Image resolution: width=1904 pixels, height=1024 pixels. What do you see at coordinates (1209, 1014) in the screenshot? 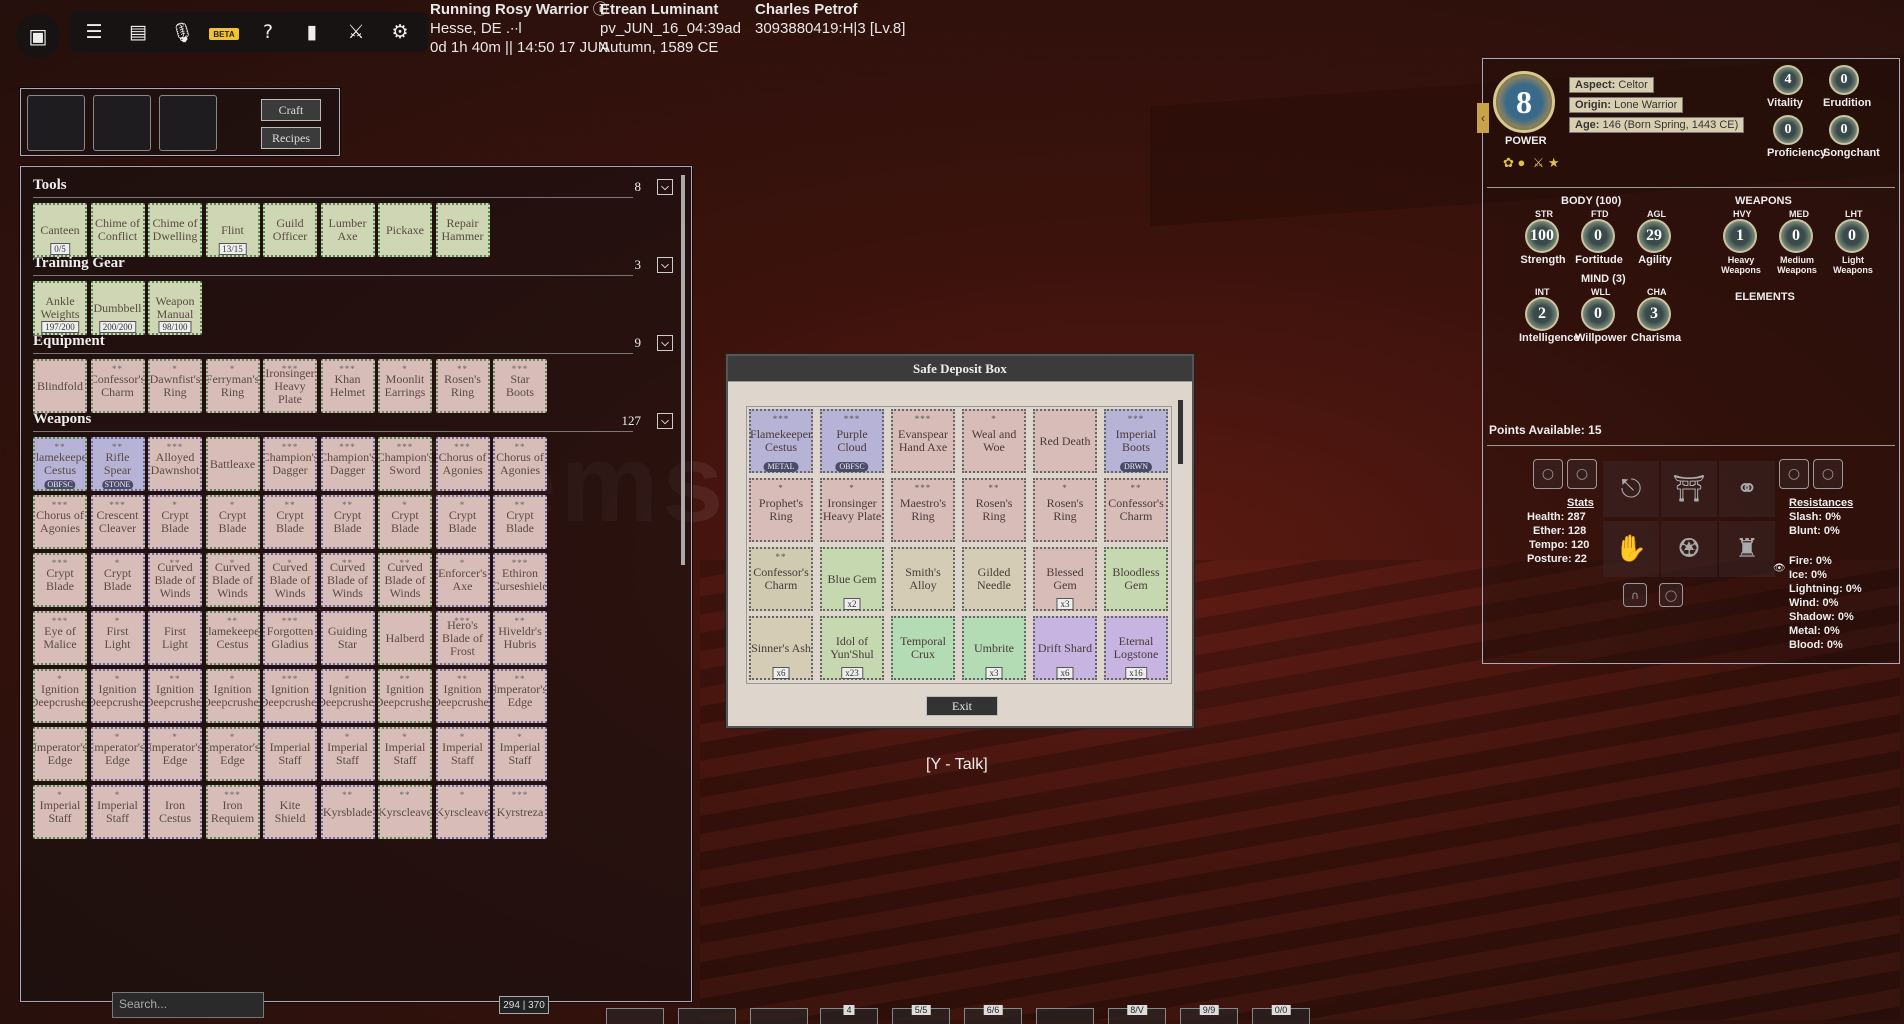
I see `hotbar-slot: 9/9` at bounding box center [1209, 1014].